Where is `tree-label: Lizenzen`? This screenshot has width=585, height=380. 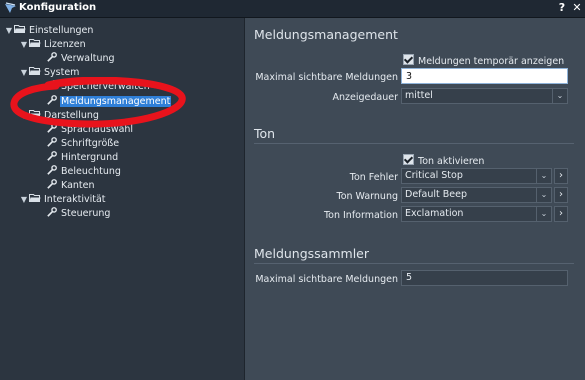
tree-label: Lizenzen is located at coordinates (65, 44).